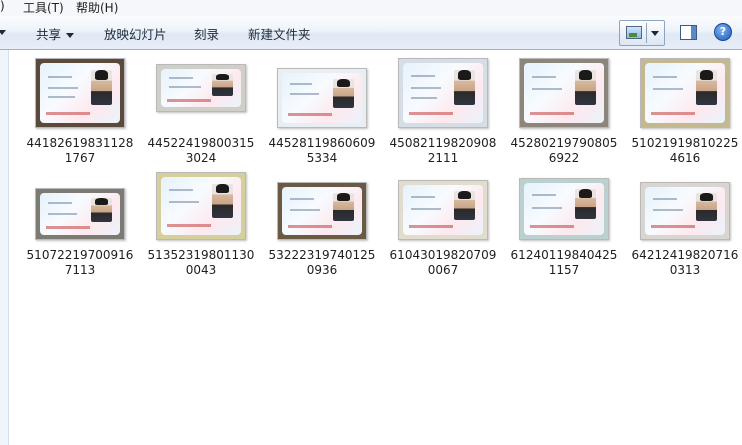 The height and width of the screenshot is (445, 742). Describe the element at coordinates (201, 115) in the screenshot. I see `file-item: 445224198003153024` at that location.